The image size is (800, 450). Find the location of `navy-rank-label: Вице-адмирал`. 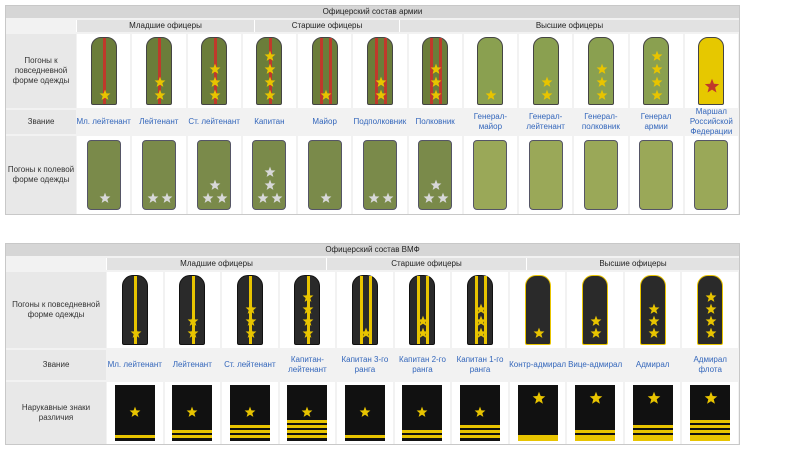

navy-rank-label: Вице-адмирал is located at coordinates (595, 365).